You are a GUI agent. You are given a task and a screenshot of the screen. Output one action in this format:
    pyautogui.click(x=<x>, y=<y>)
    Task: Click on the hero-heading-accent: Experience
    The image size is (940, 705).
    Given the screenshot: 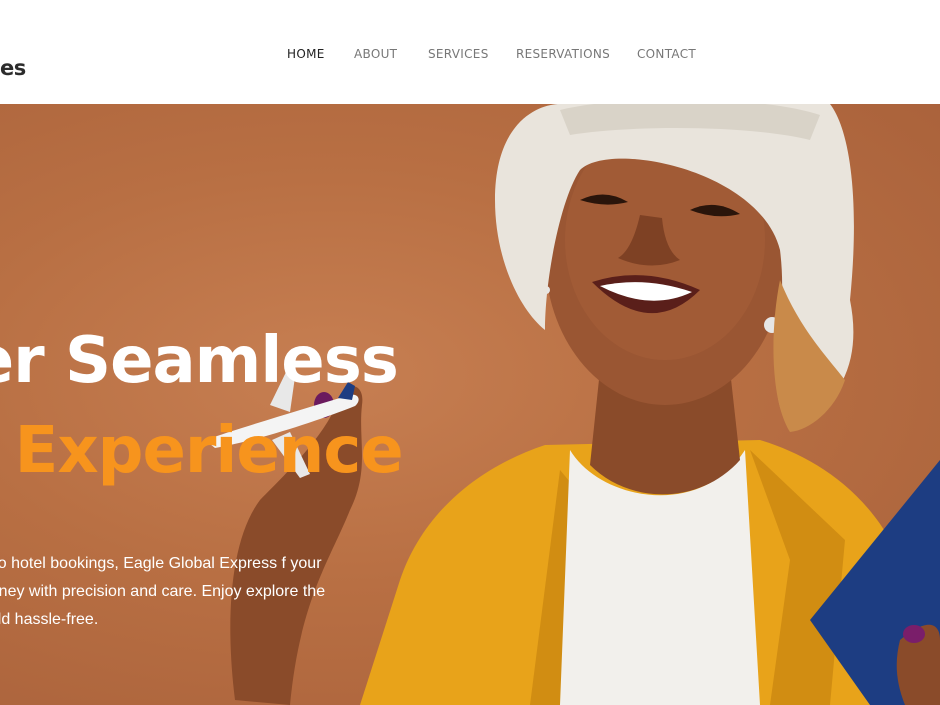 What is the action you would take?
    pyautogui.click(x=209, y=451)
    